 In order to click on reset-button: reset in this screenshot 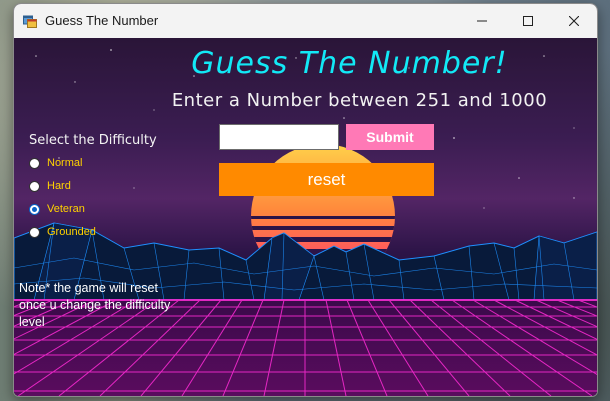, I will do `click(326, 179)`.